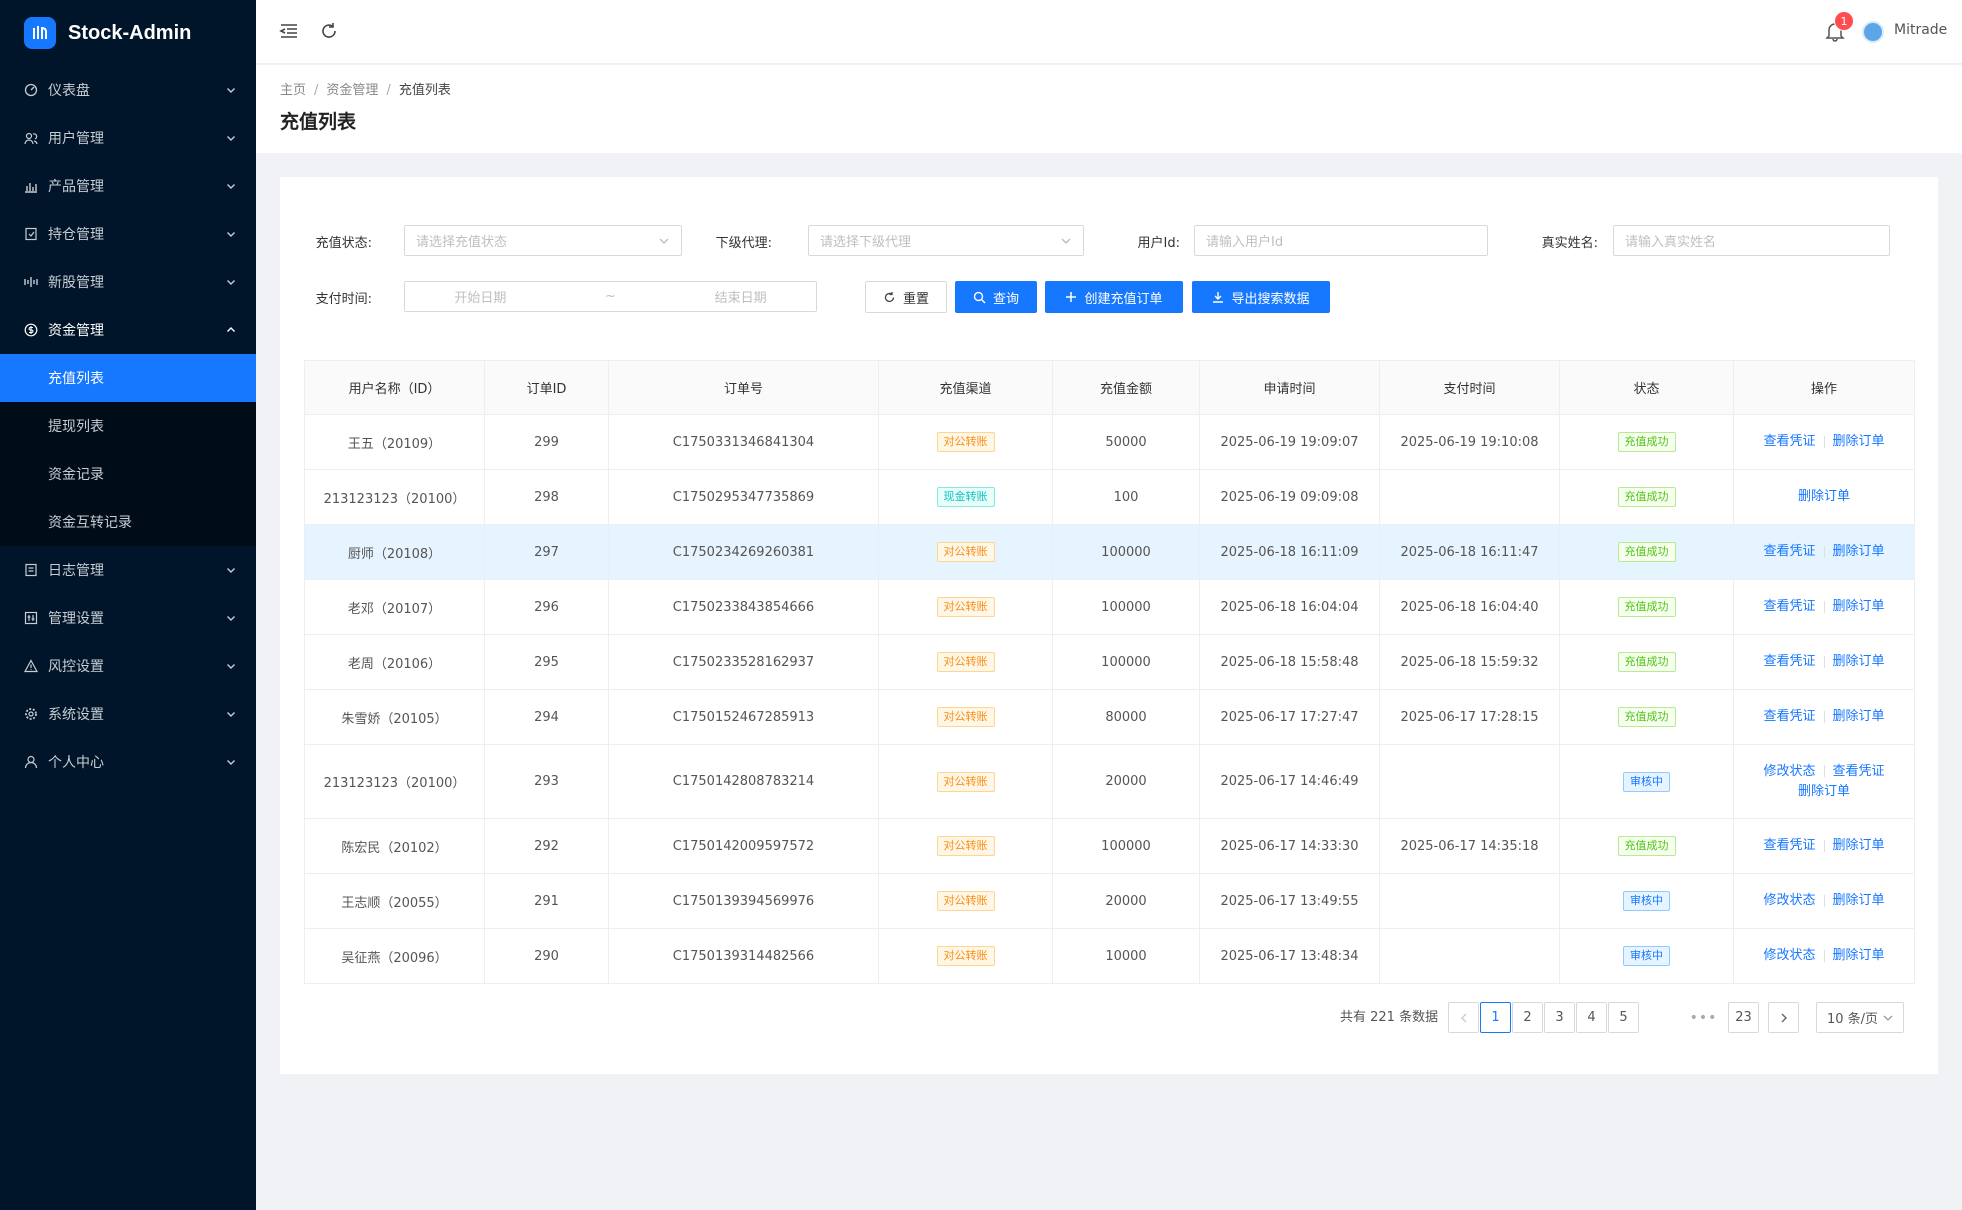  What do you see at coordinates (394, 717) in the screenshot?
I see `user-cell: 朱雪娇（20105）` at bounding box center [394, 717].